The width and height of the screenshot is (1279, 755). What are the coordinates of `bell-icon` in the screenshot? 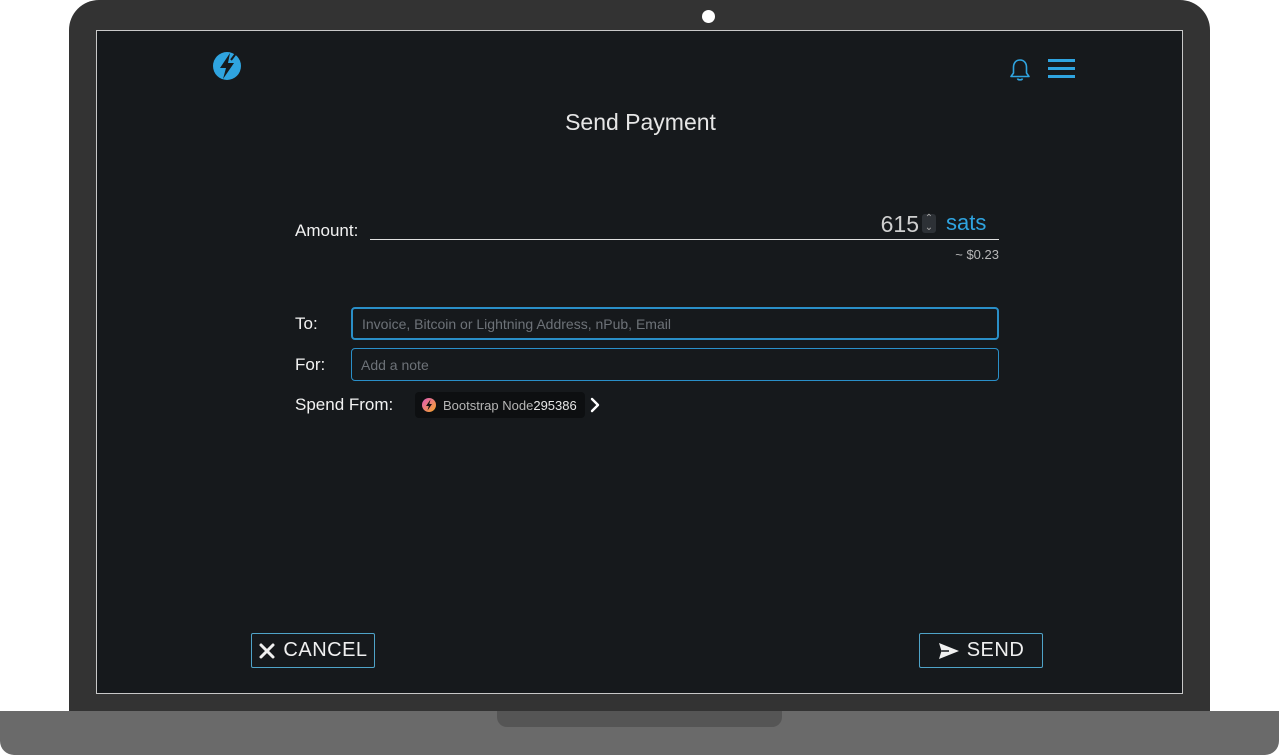 It's located at (1020, 70).